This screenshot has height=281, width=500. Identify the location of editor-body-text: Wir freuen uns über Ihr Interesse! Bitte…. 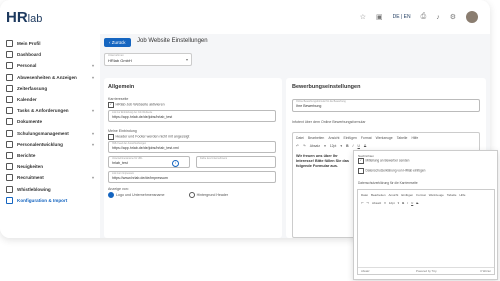
(326, 161).